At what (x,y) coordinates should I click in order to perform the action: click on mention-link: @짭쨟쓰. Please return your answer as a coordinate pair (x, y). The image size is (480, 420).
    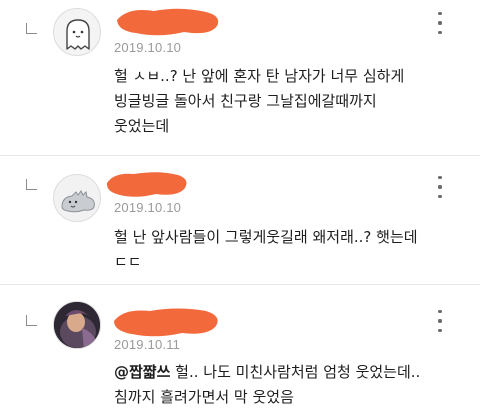
    Looking at the image, I should click on (142, 372).